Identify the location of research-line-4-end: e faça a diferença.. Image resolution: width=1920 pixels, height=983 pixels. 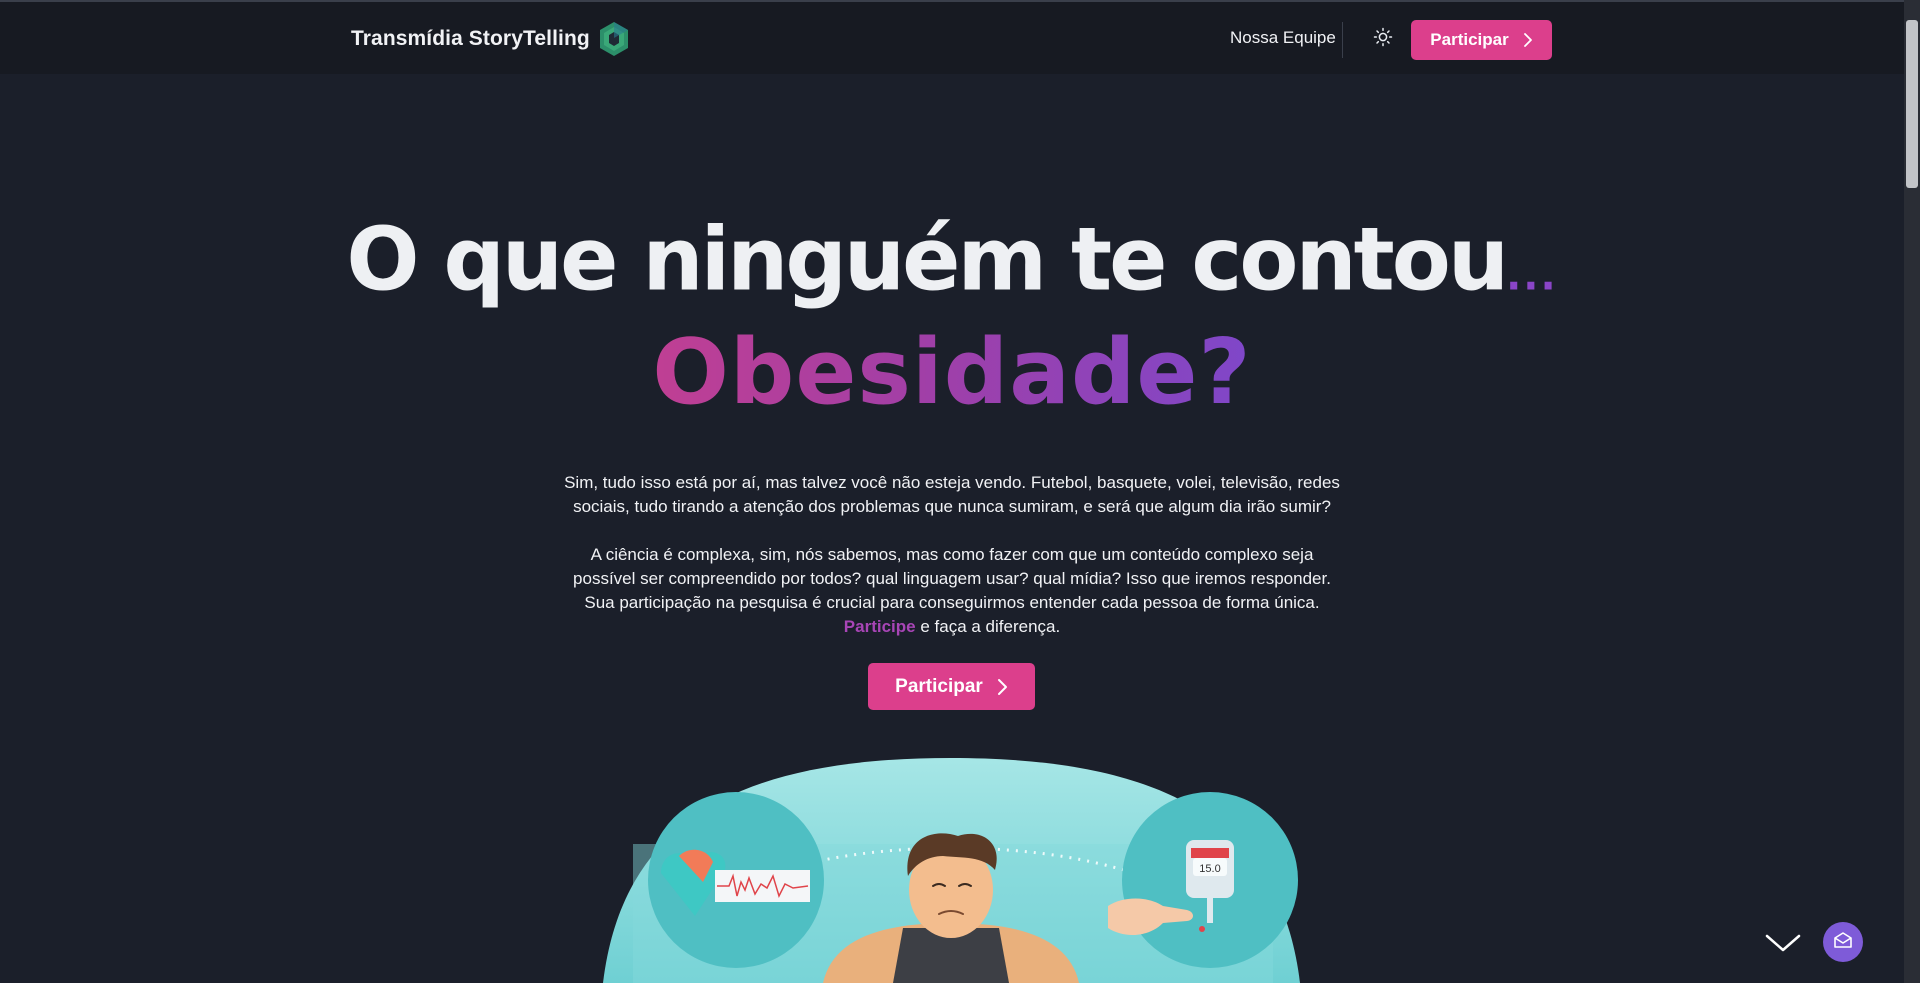
(988, 626).